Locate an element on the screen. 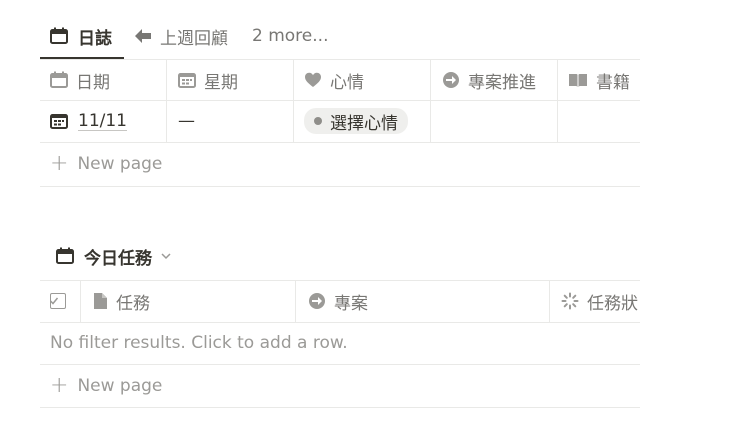  loading-status-icon is located at coordinates (570, 301).